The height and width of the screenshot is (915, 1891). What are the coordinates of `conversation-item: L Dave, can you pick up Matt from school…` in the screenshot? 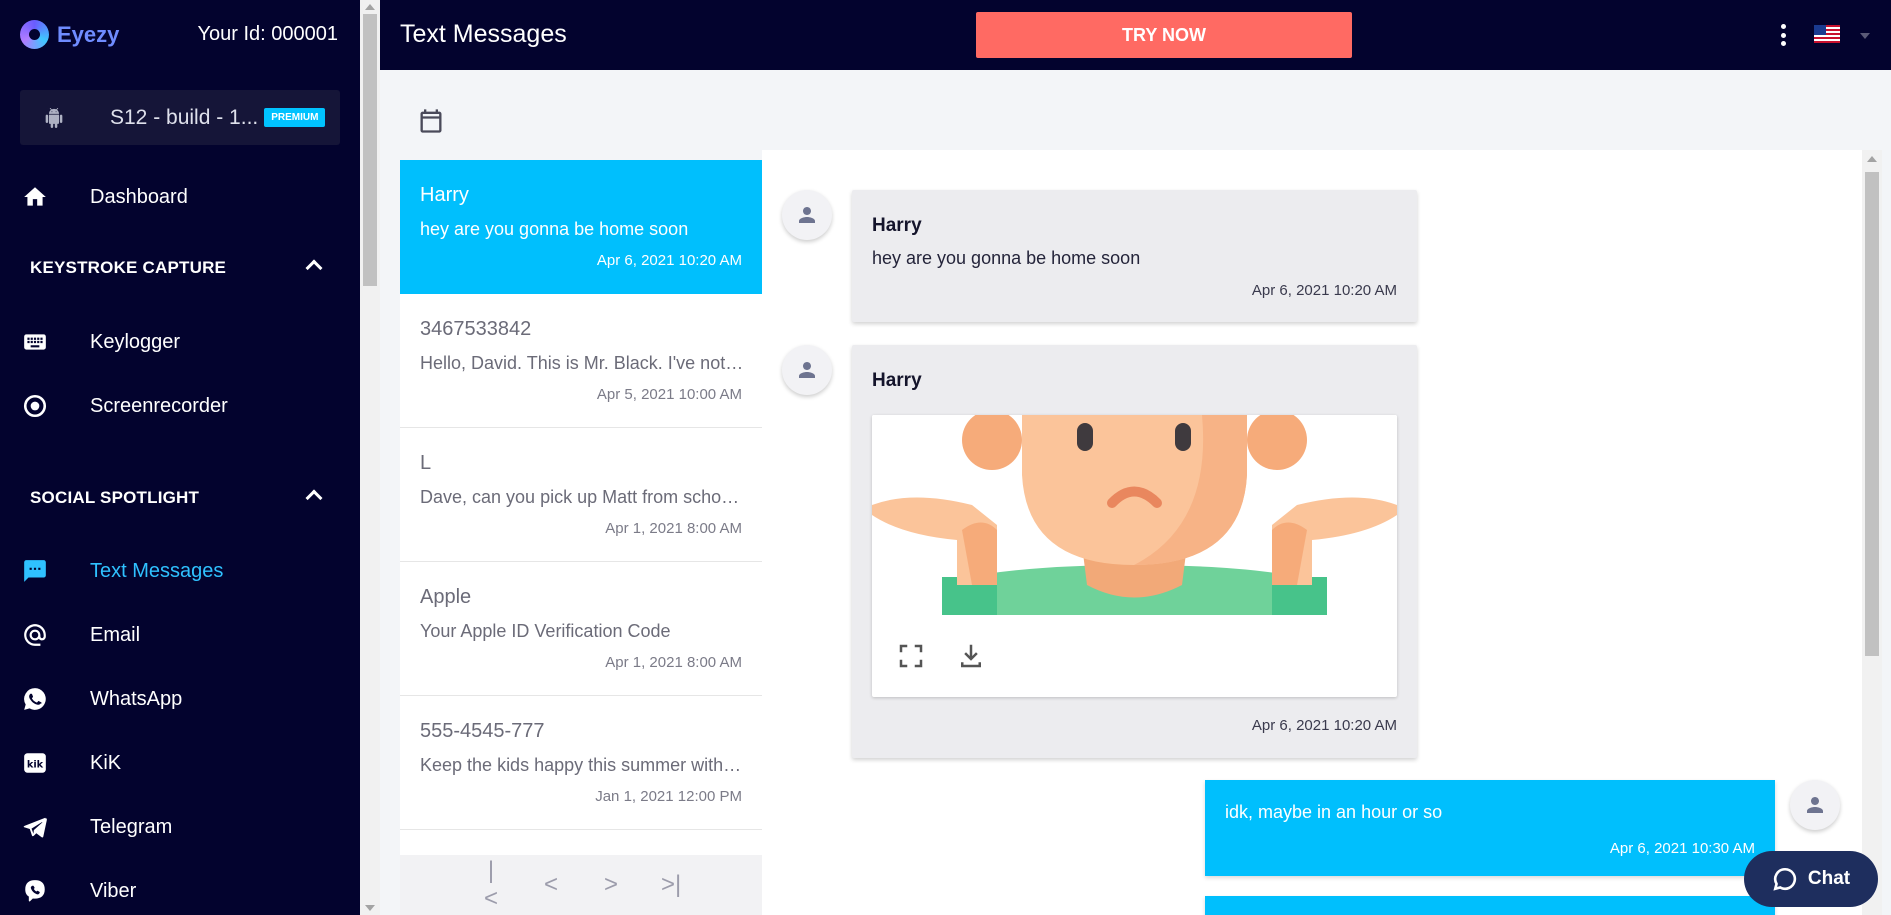 It's located at (581, 495).